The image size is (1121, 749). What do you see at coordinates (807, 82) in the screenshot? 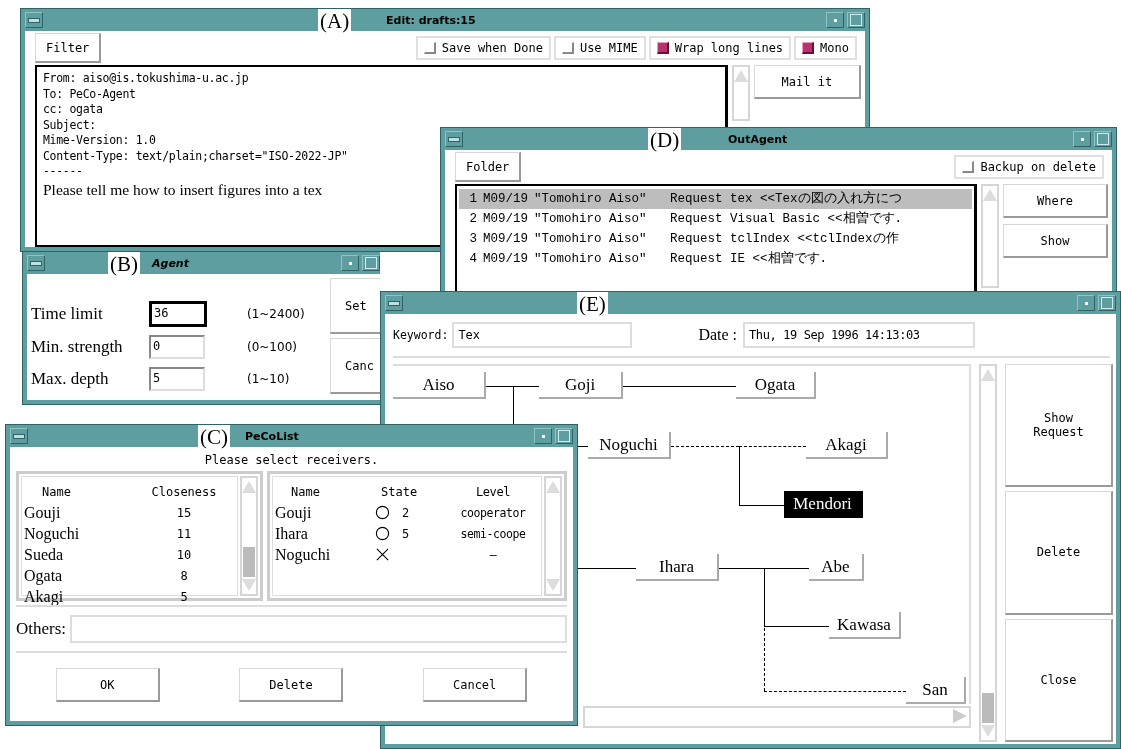
I see `mail-button: Mail it` at bounding box center [807, 82].